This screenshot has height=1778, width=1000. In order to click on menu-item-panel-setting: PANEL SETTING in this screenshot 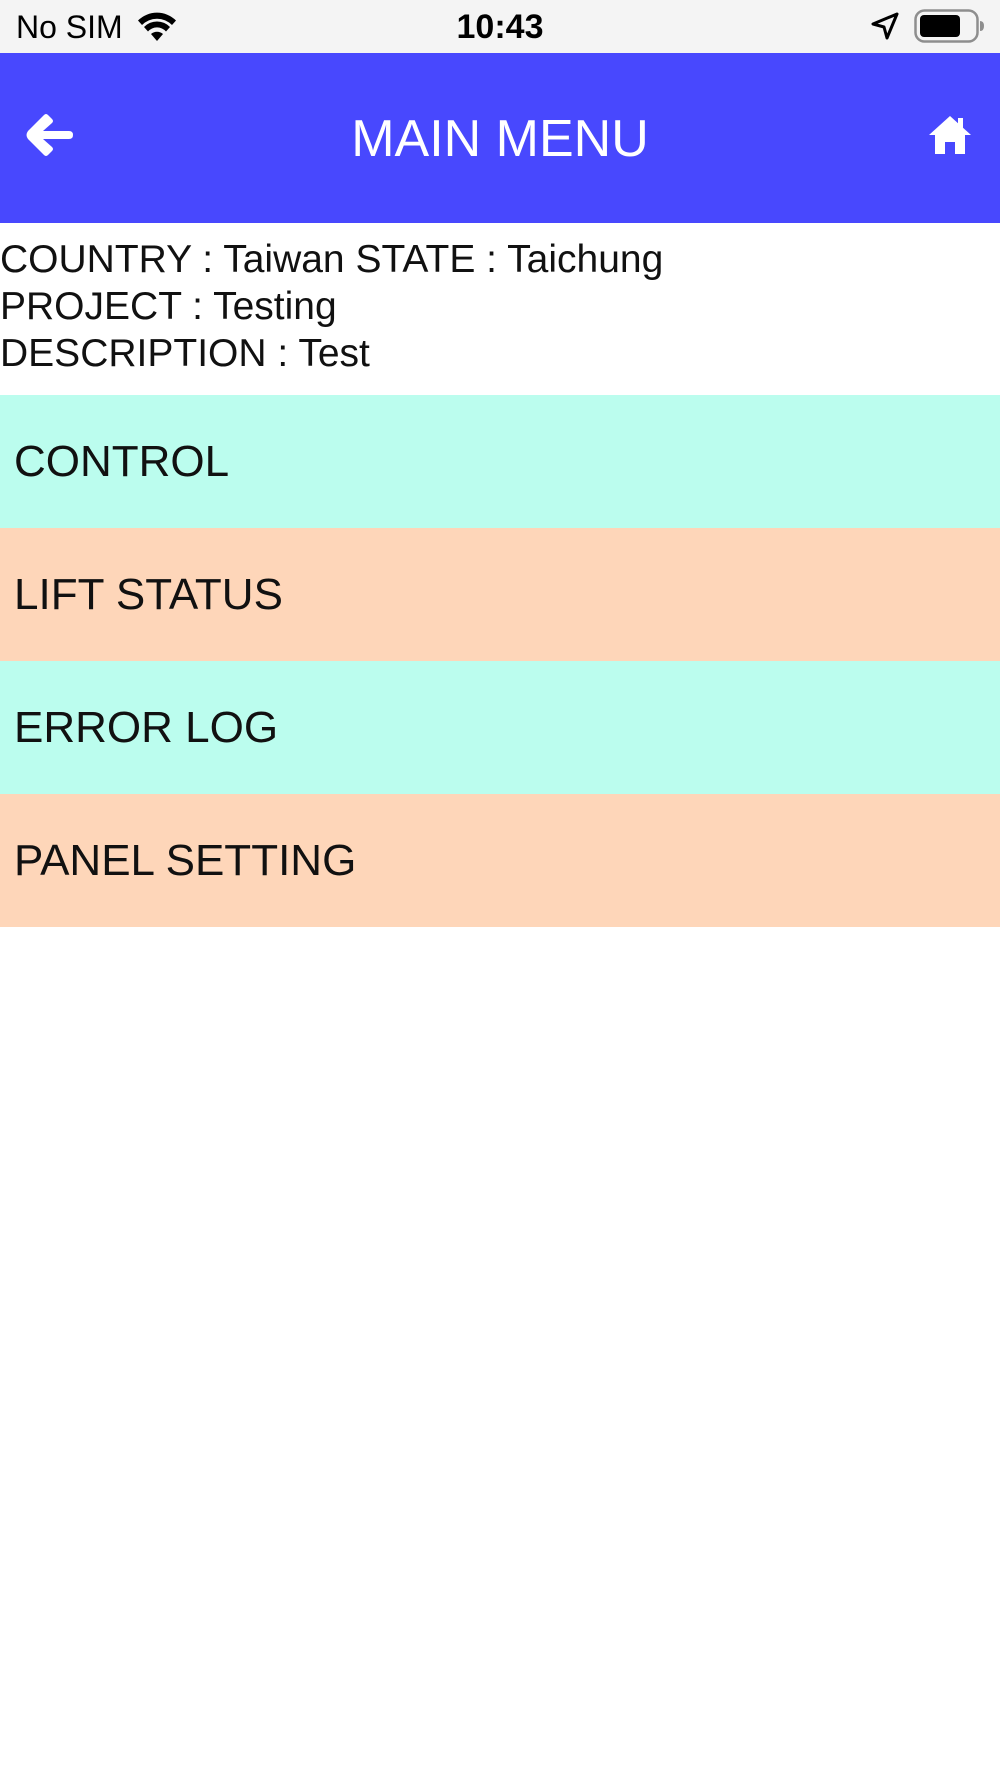, I will do `click(500, 860)`.